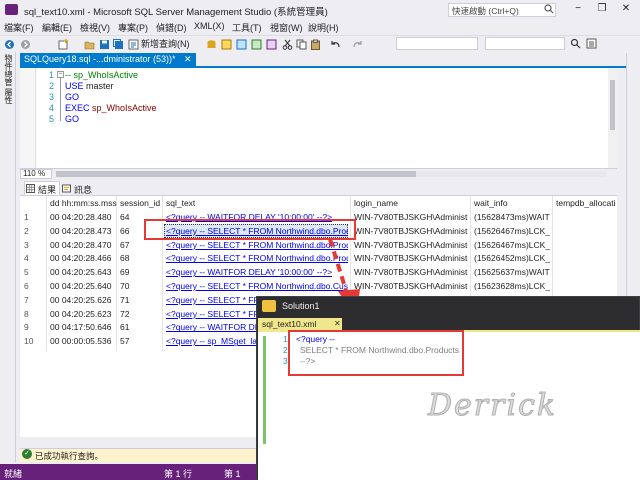 The width and height of the screenshot is (640, 480). I want to click on analysis-query-icon, so click(226, 44).